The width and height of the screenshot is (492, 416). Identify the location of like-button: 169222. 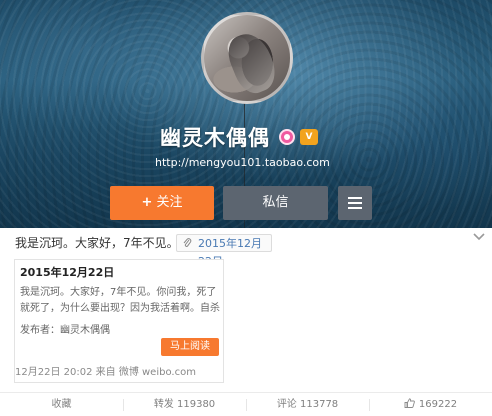
(430, 404).